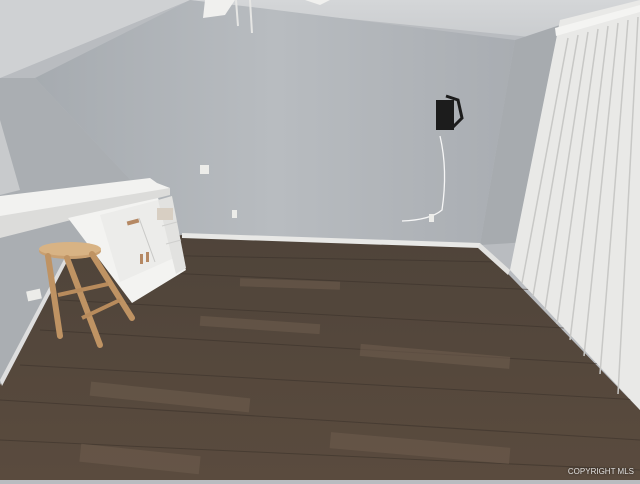 The width and height of the screenshot is (640, 484). Describe the element at coordinates (600, 471) in the screenshot. I see `watermark-text: COPYRIGHT MLS` at that location.